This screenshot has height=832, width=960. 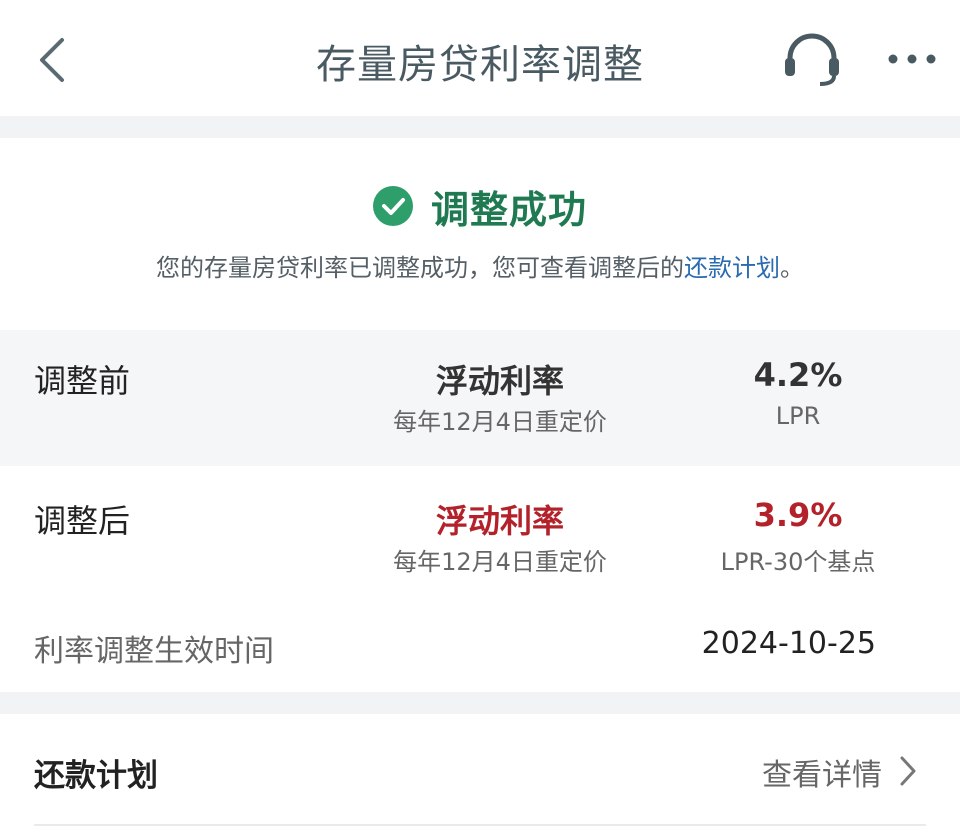 I want to click on after-label: 调整后, so click(x=82, y=521).